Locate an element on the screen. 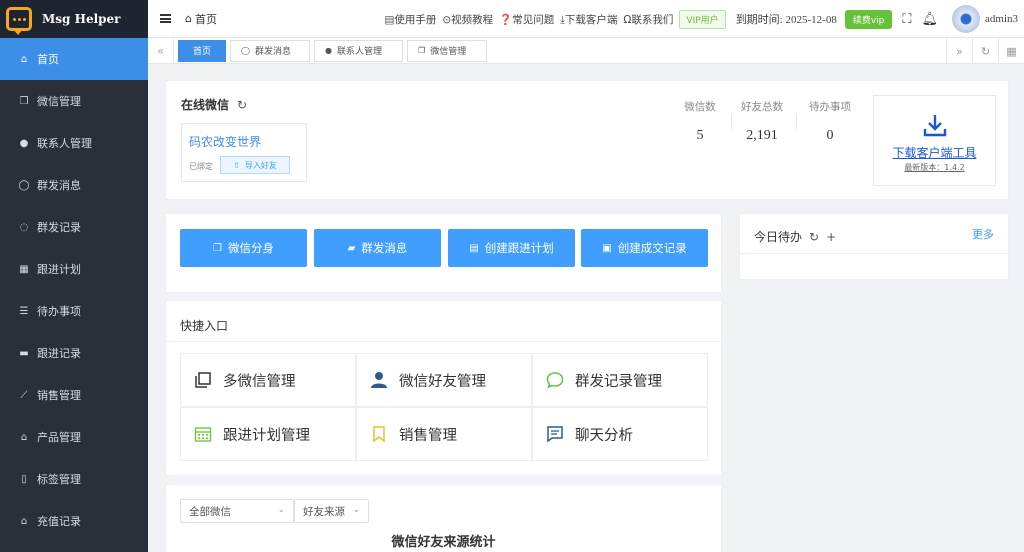 This screenshot has width=1024, height=552. sidebar-item-label: 群发记录 is located at coordinates (59, 227).